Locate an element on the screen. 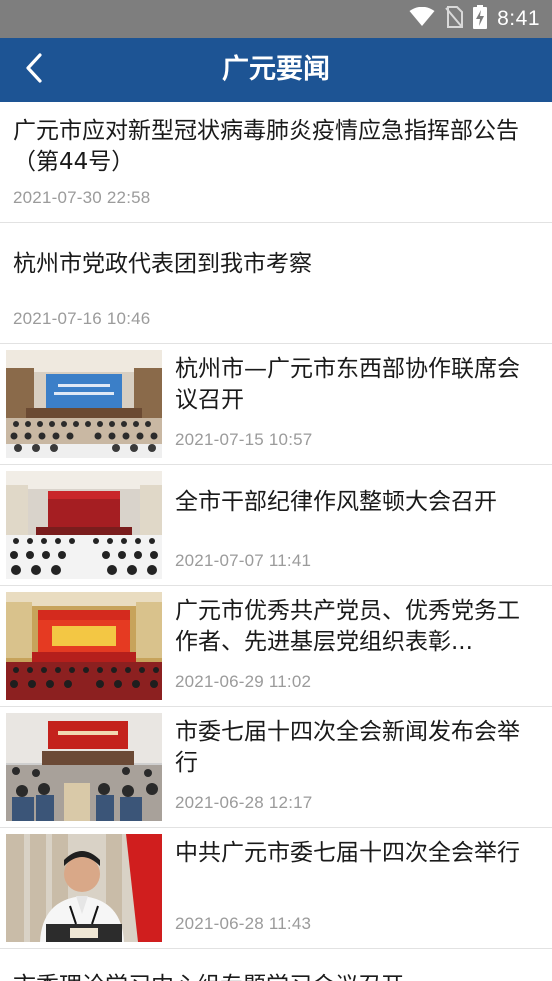 The image size is (552, 981). app-bar: 广元要闻 is located at coordinates (276, 70).